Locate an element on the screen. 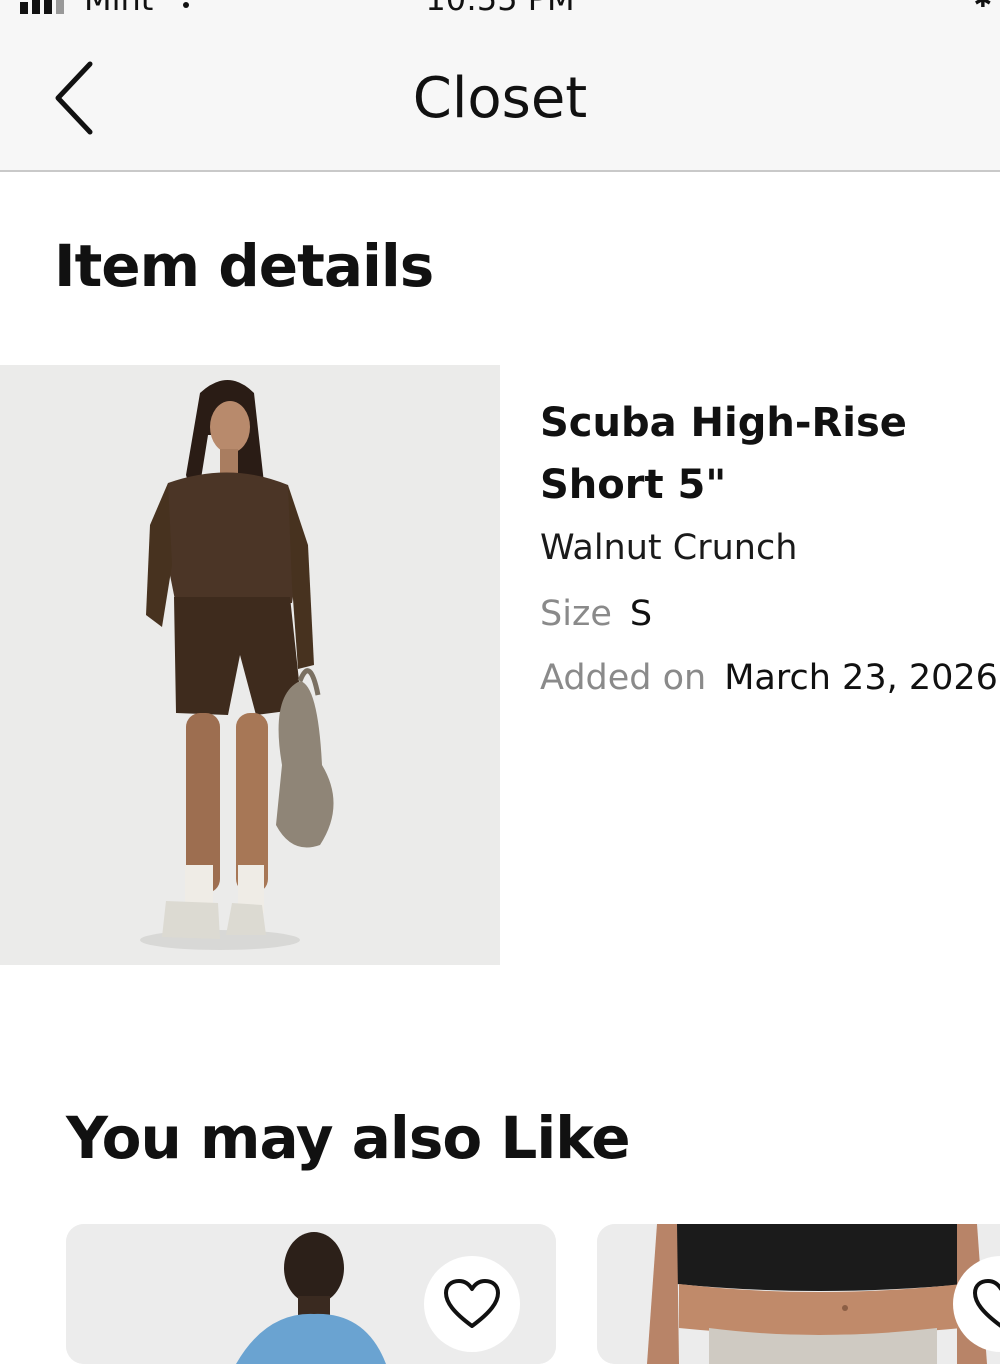 The height and width of the screenshot is (1364, 1000). status-bar: Mint 10:55 PM ✱ is located at coordinates (500, 7).